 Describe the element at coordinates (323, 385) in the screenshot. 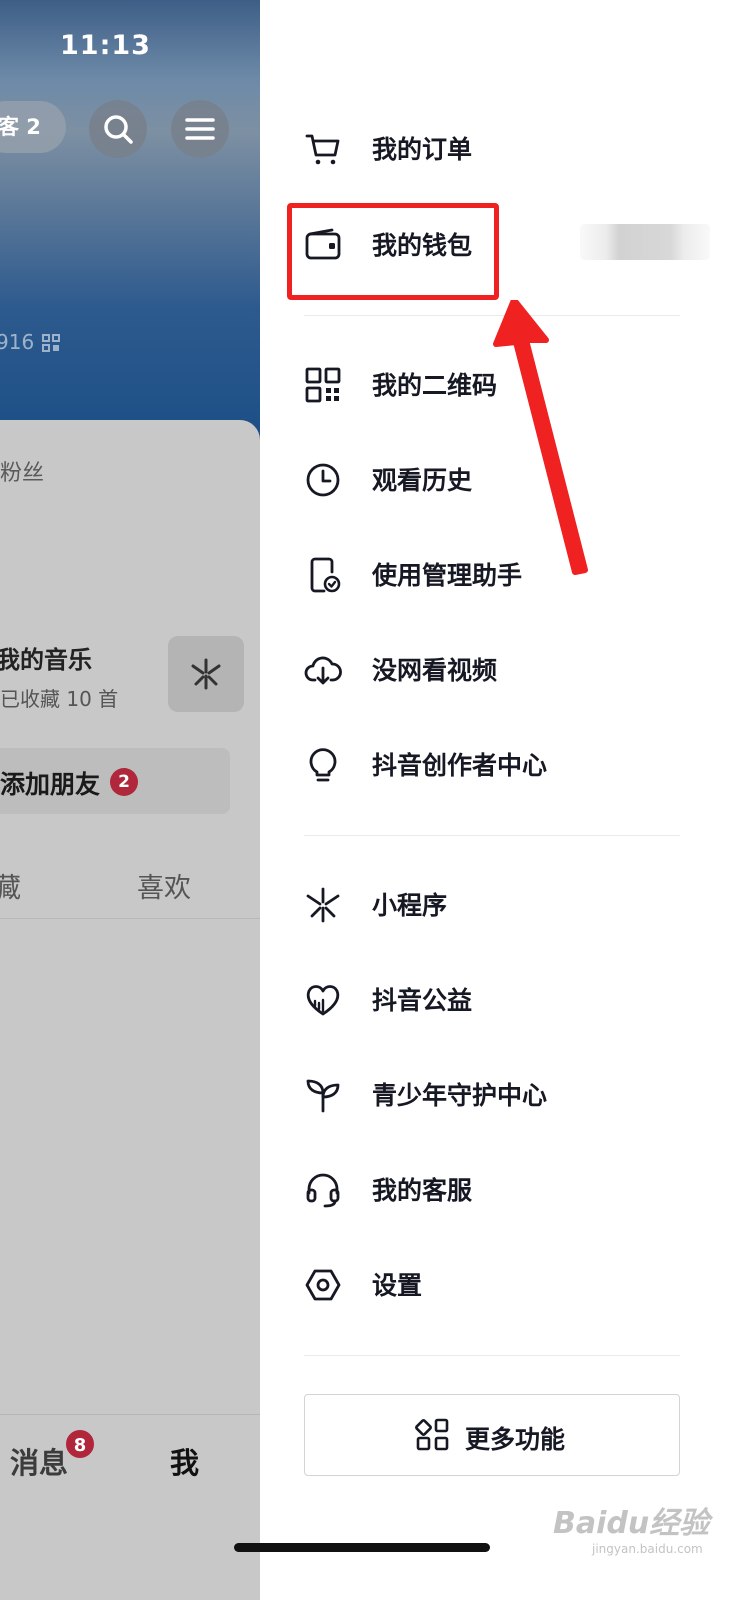

I see `qr-code-icon` at that location.